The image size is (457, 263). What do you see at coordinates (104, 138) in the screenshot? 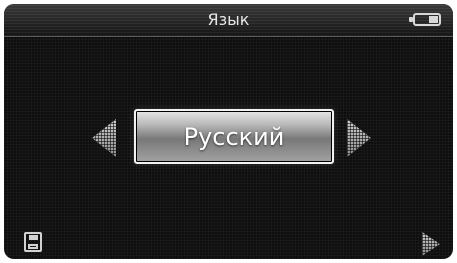
I see `arrow-left-icon` at bounding box center [104, 138].